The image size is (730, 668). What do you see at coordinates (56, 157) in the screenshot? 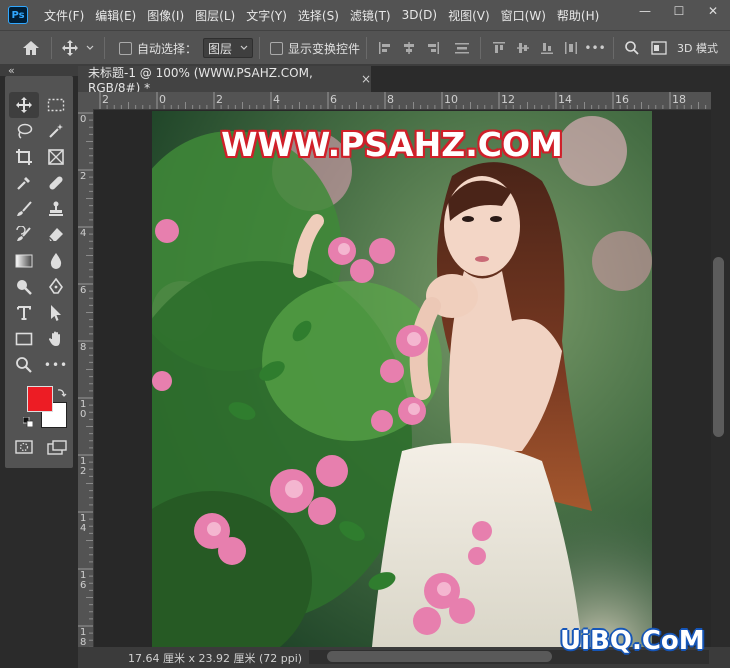
I see `frame-tool-icon` at bounding box center [56, 157].